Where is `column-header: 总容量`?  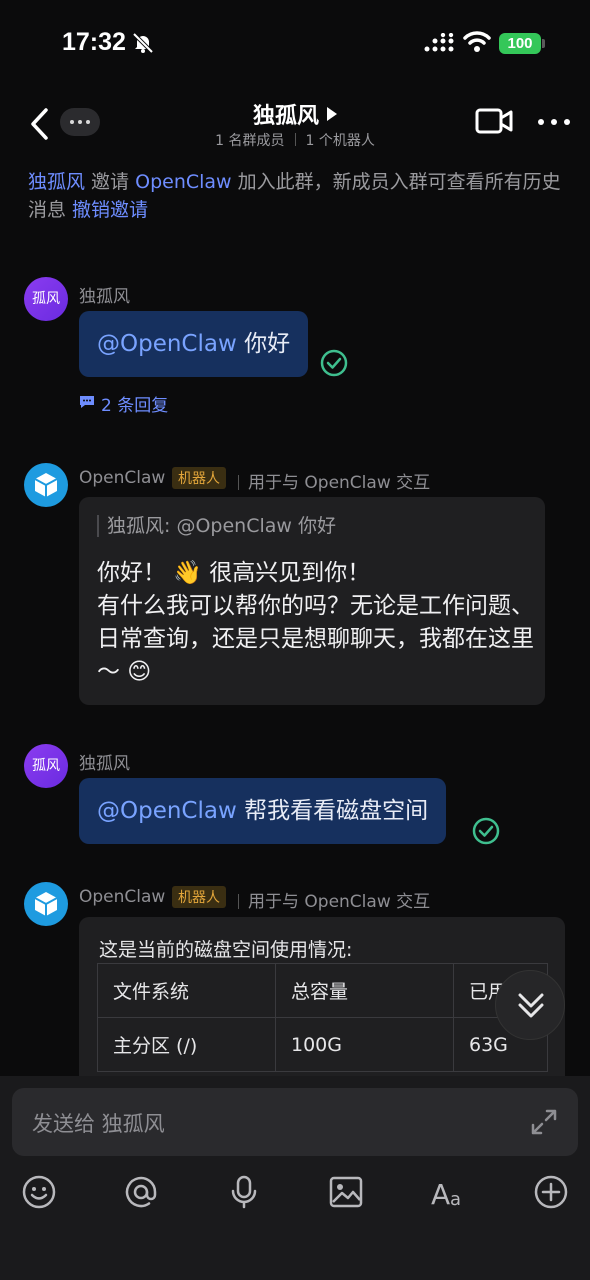 column-header: 总容量 is located at coordinates (364, 990).